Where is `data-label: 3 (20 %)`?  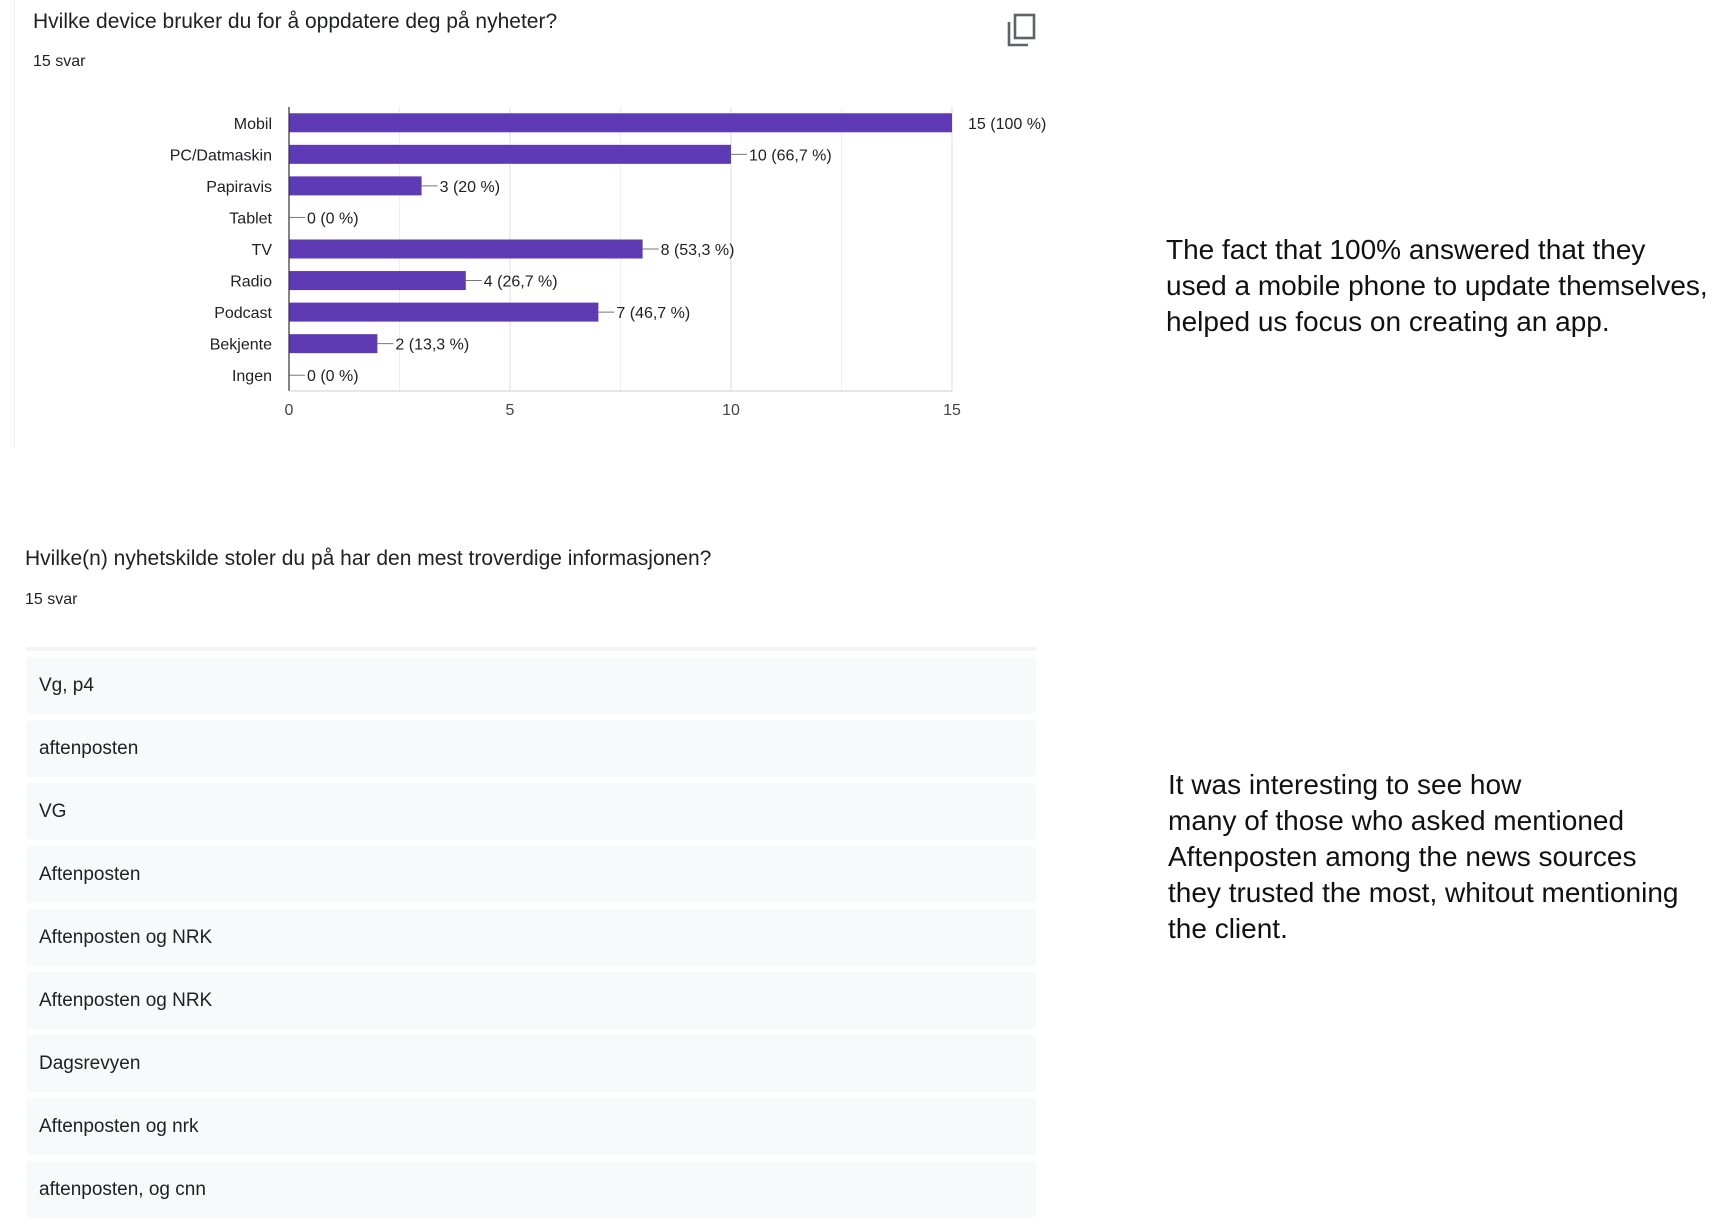 data-label: 3 (20 %) is located at coordinates (470, 187).